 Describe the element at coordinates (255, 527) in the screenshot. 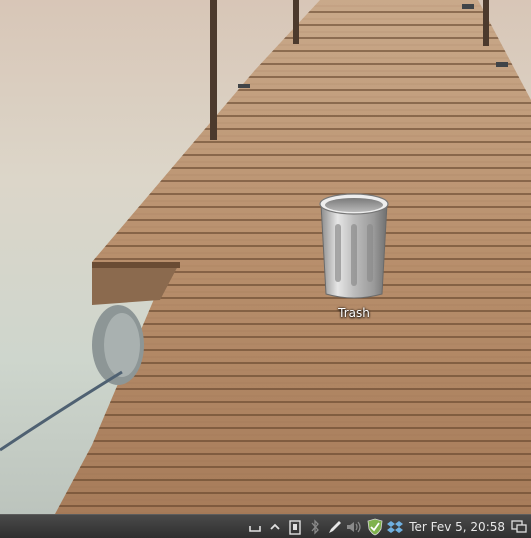

I see `eject-icon` at that location.